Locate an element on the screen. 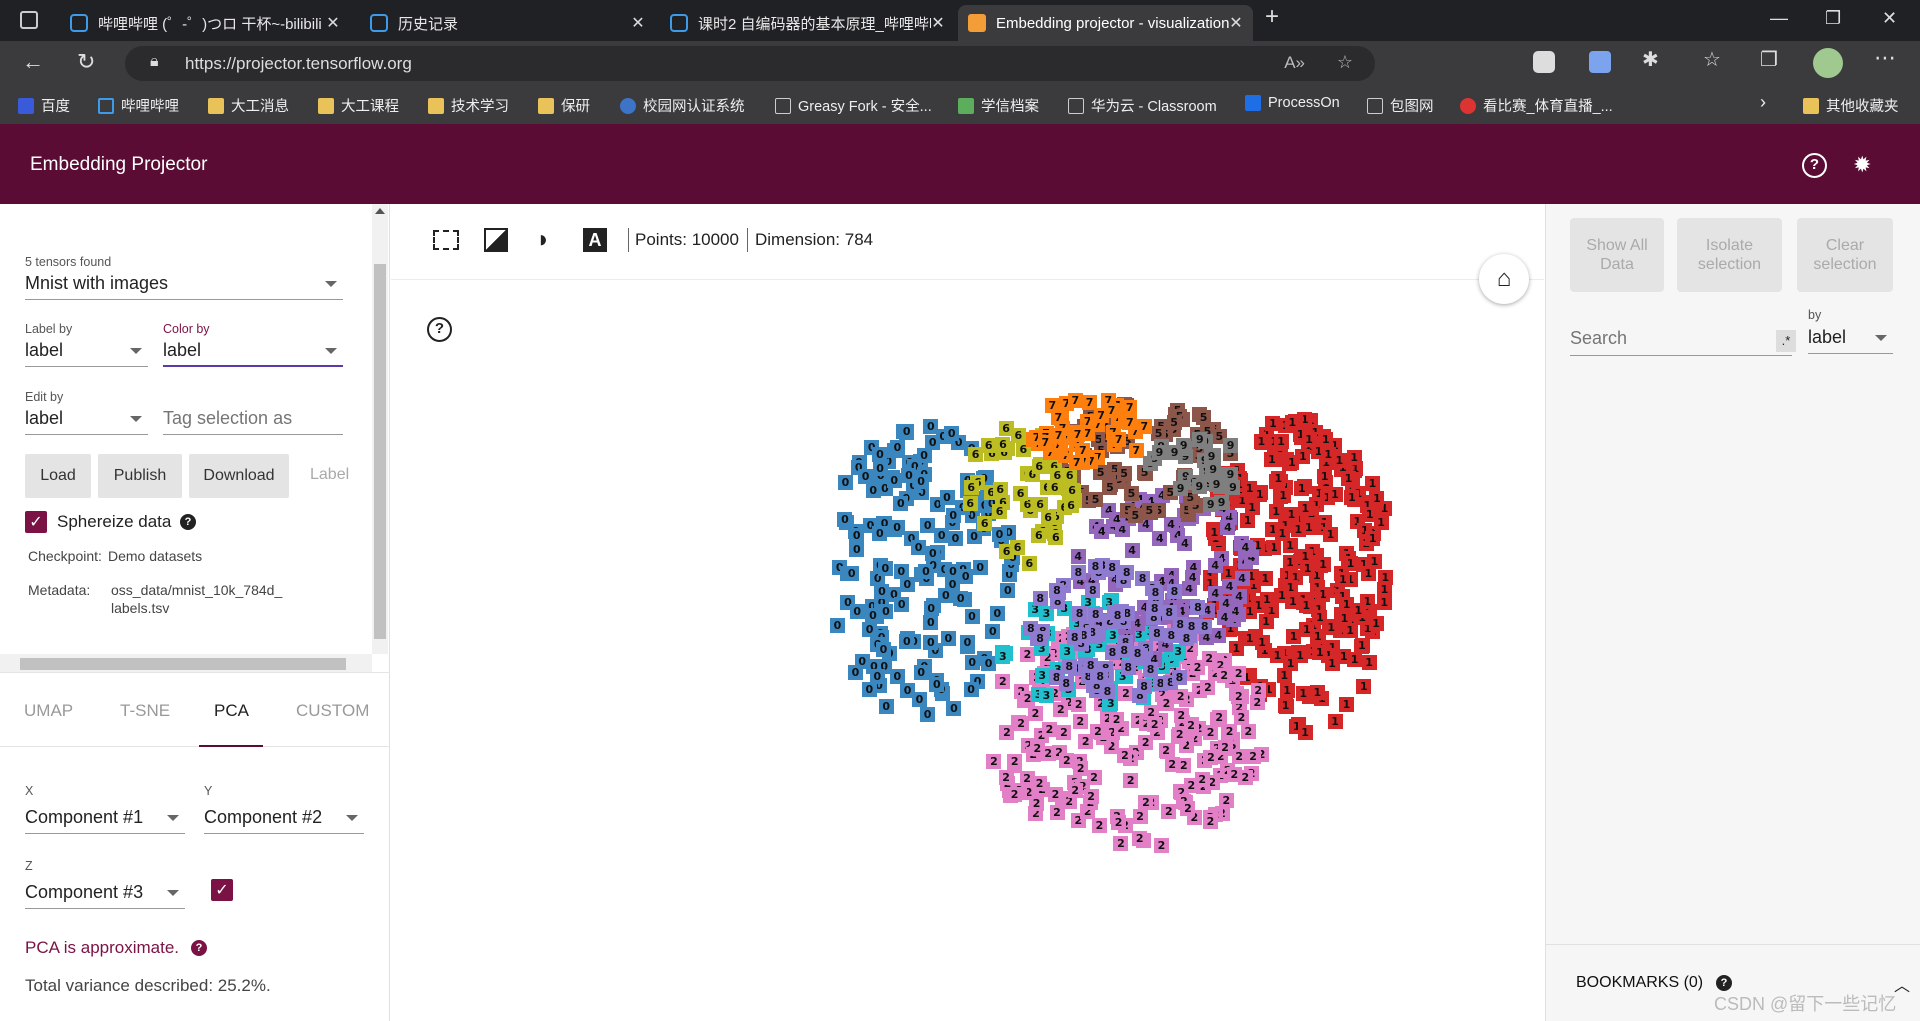 This screenshot has width=1920, height=1021. selection-mode-icon is located at coordinates (446, 240).